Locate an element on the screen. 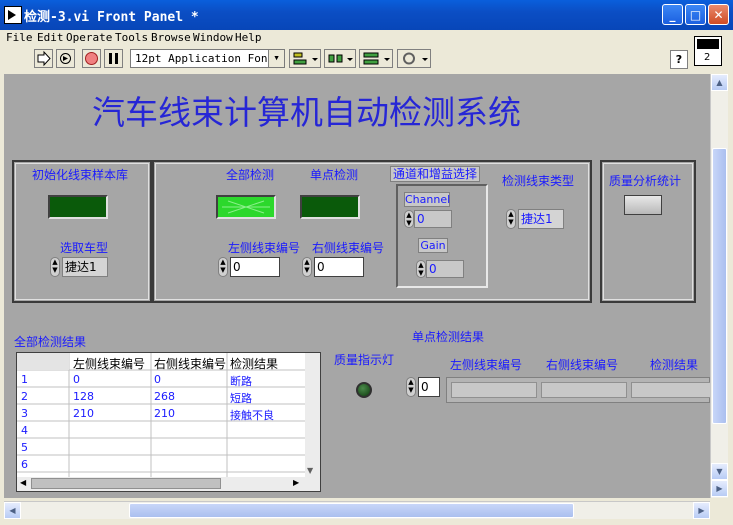 Image resolution: width=733 pixels, height=525 pixels. init-library-label: 初始化线束样本库 is located at coordinates (80, 175).